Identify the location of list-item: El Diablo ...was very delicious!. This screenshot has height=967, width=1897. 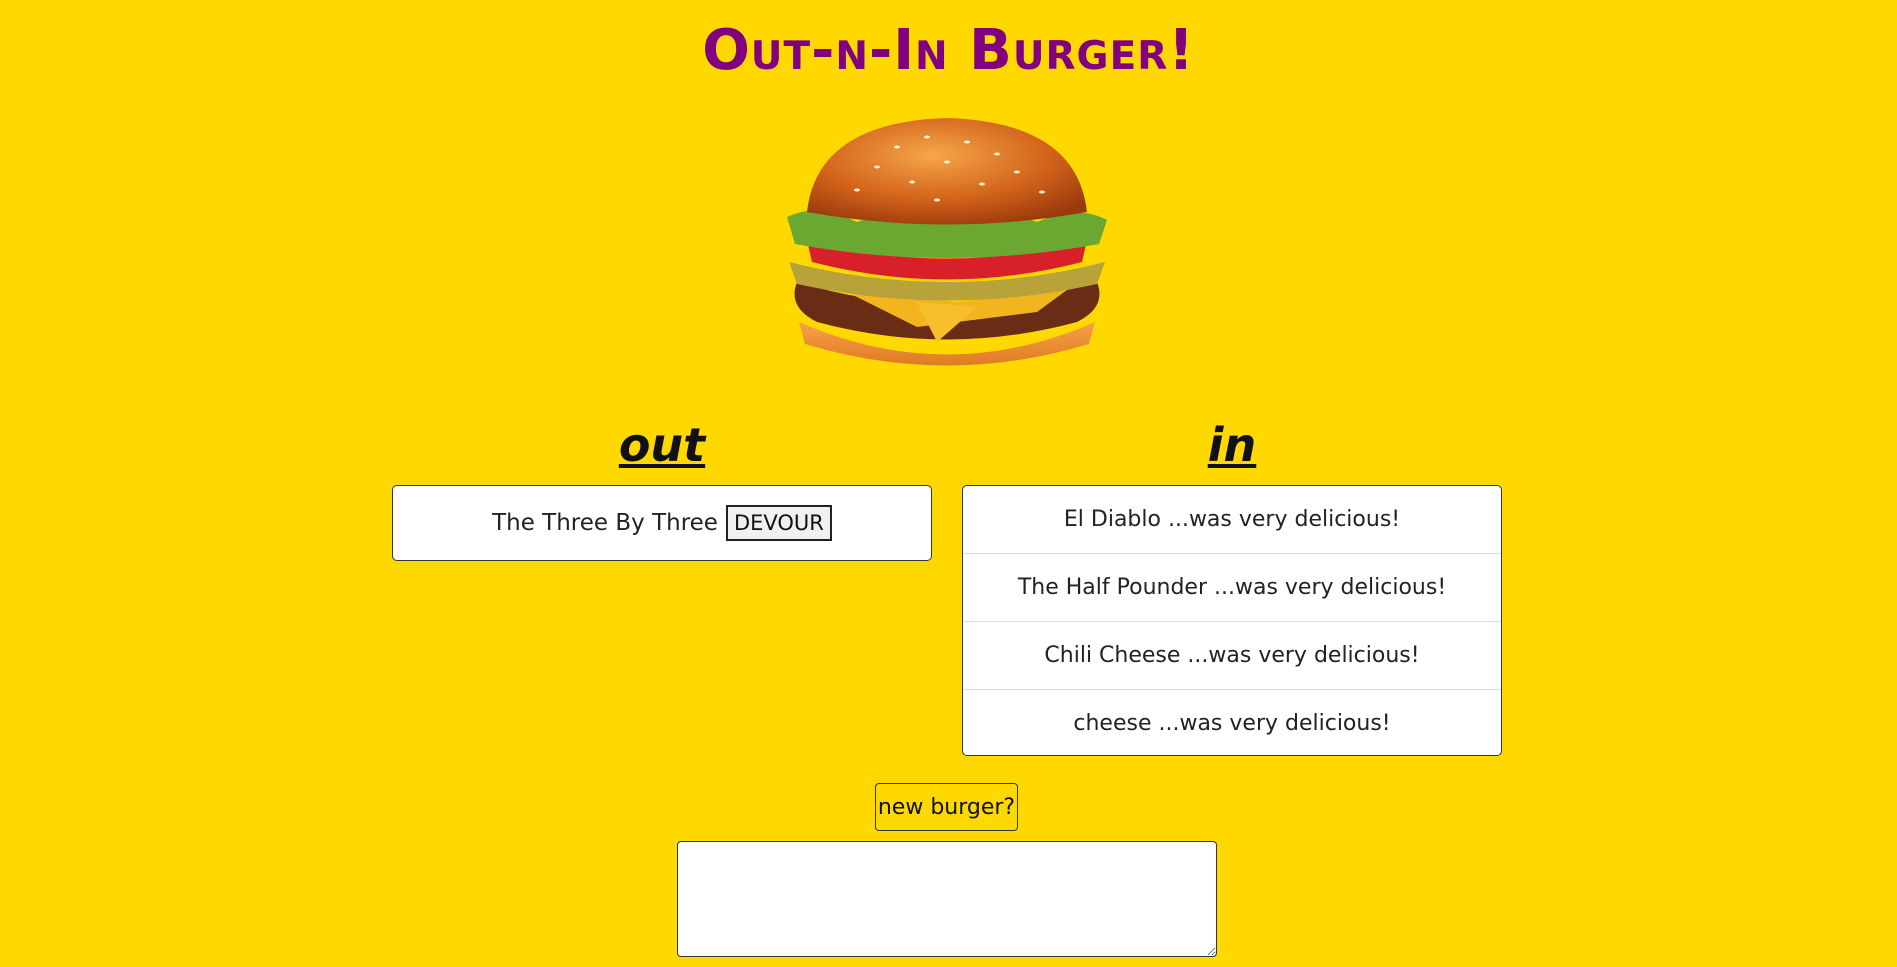
(1232, 520).